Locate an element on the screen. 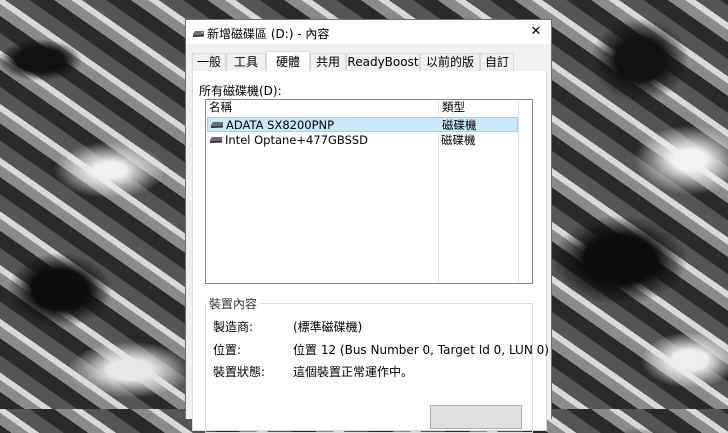 This screenshot has height=433, width=728. manufacturer-label: 製造商: is located at coordinates (233, 327).